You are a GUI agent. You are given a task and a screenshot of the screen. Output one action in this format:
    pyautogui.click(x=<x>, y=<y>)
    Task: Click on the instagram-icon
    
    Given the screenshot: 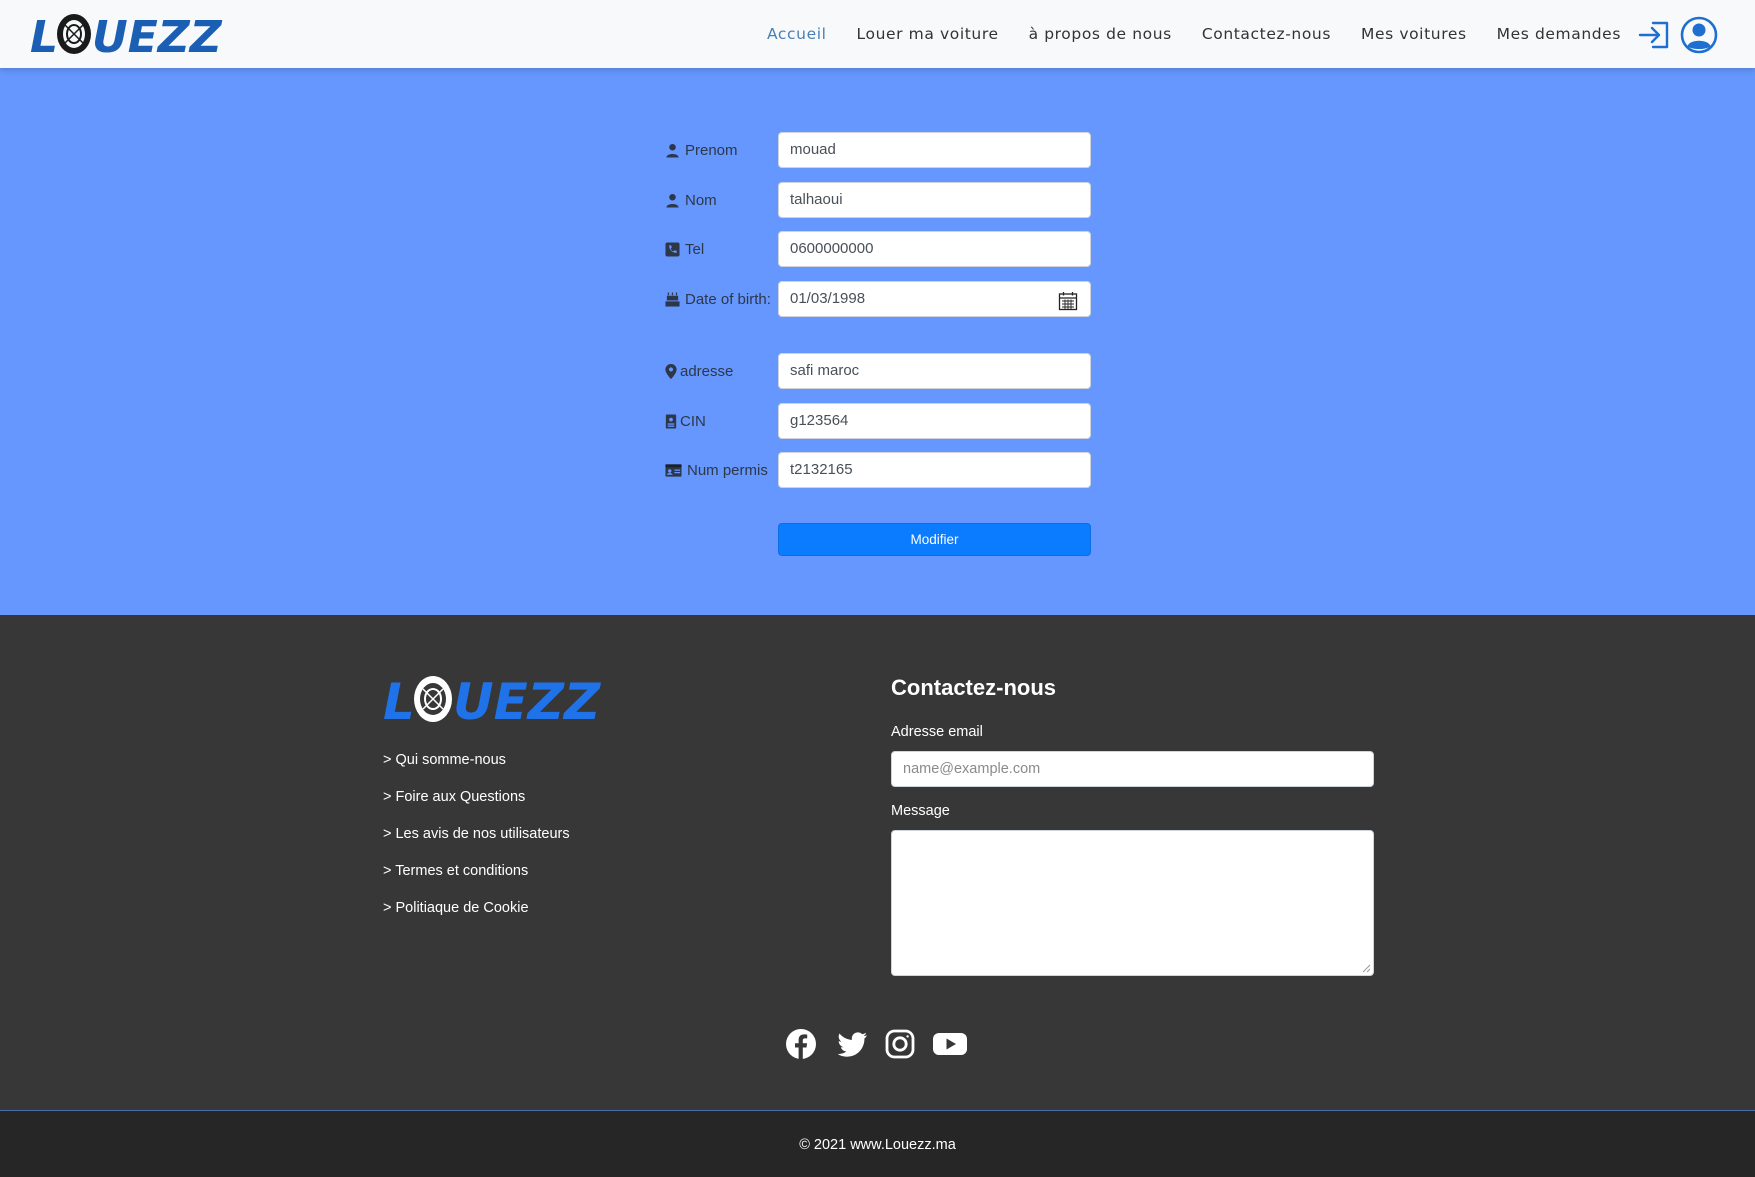 What is the action you would take?
    pyautogui.click(x=900, y=1044)
    